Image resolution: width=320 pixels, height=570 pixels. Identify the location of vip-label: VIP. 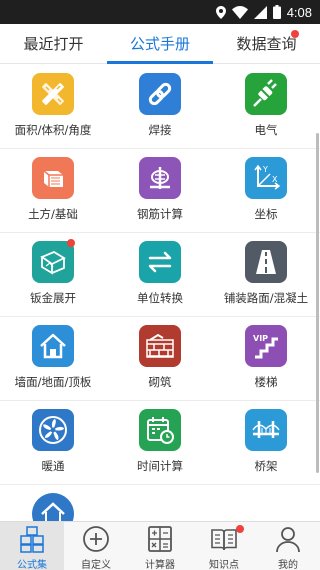
(260, 338).